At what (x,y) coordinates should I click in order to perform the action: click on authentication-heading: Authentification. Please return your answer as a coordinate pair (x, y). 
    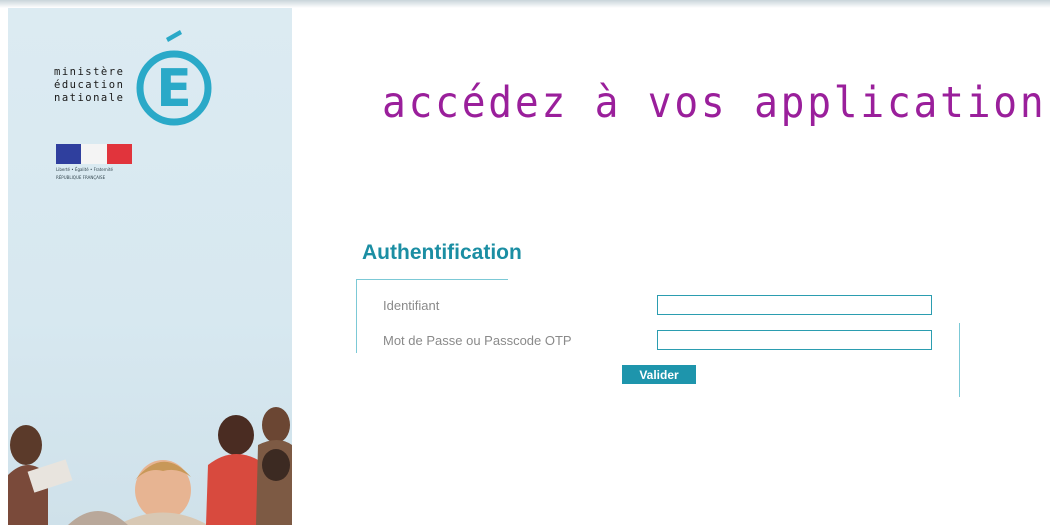
    Looking at the image, I should click on (442, 252).